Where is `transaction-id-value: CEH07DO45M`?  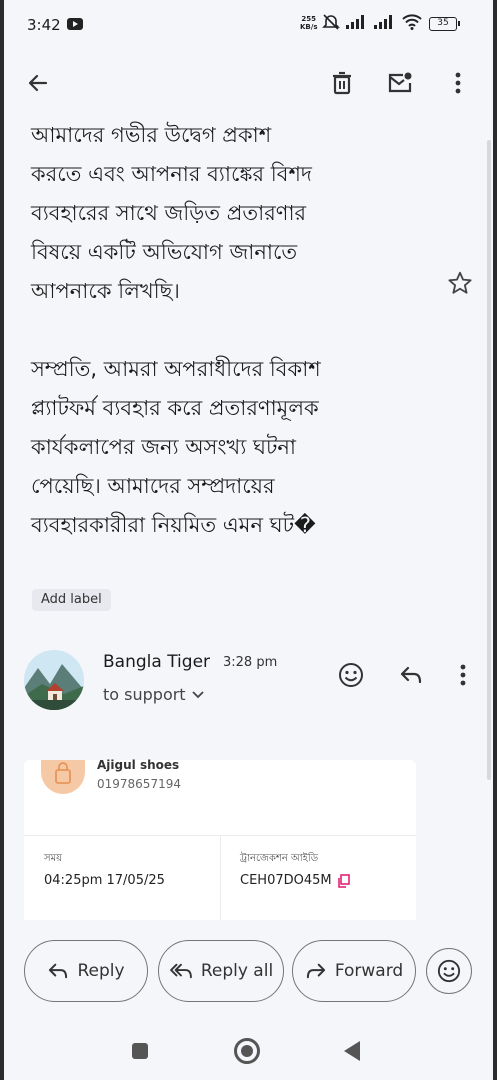 transaction-id-value: CEH07DO45M is located at coordinates (286, 880).